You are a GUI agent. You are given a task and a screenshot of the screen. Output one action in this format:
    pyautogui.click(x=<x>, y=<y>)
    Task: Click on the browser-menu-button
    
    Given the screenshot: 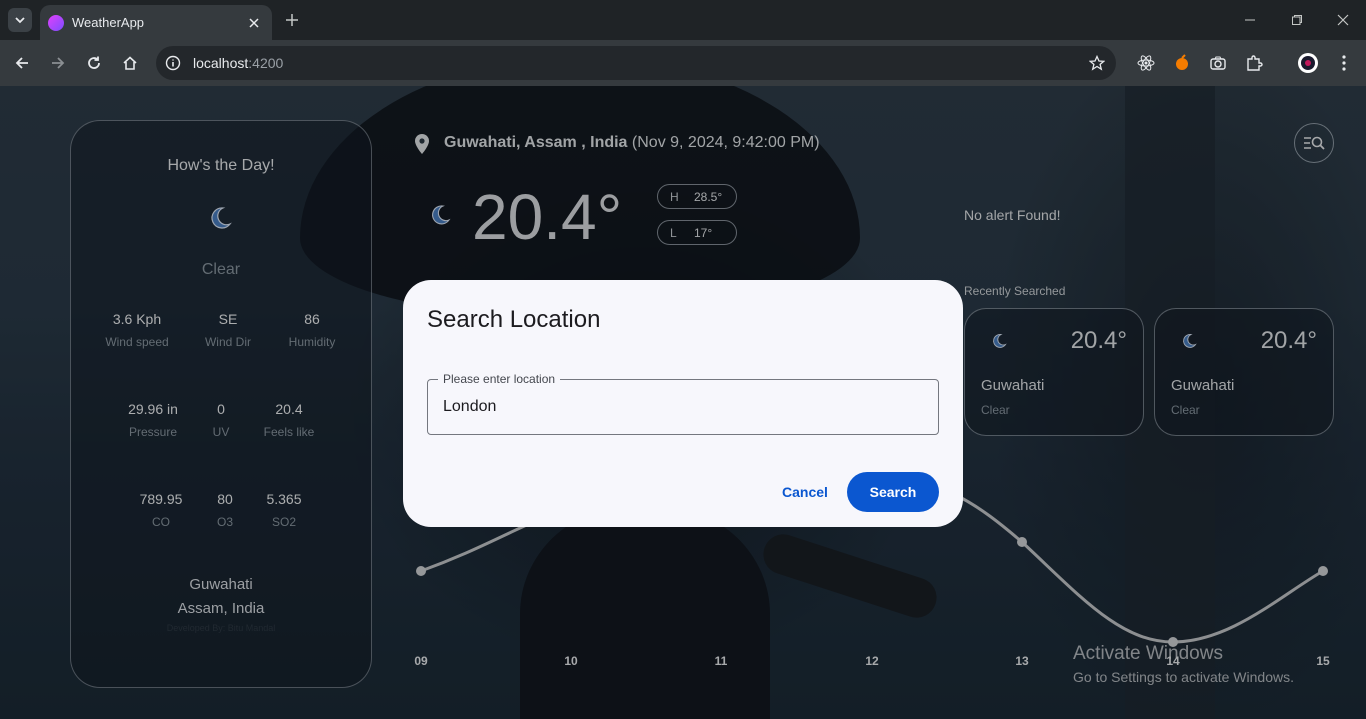 What is the action you would take?
    pyautogui.click(x=1344, y=63)
    